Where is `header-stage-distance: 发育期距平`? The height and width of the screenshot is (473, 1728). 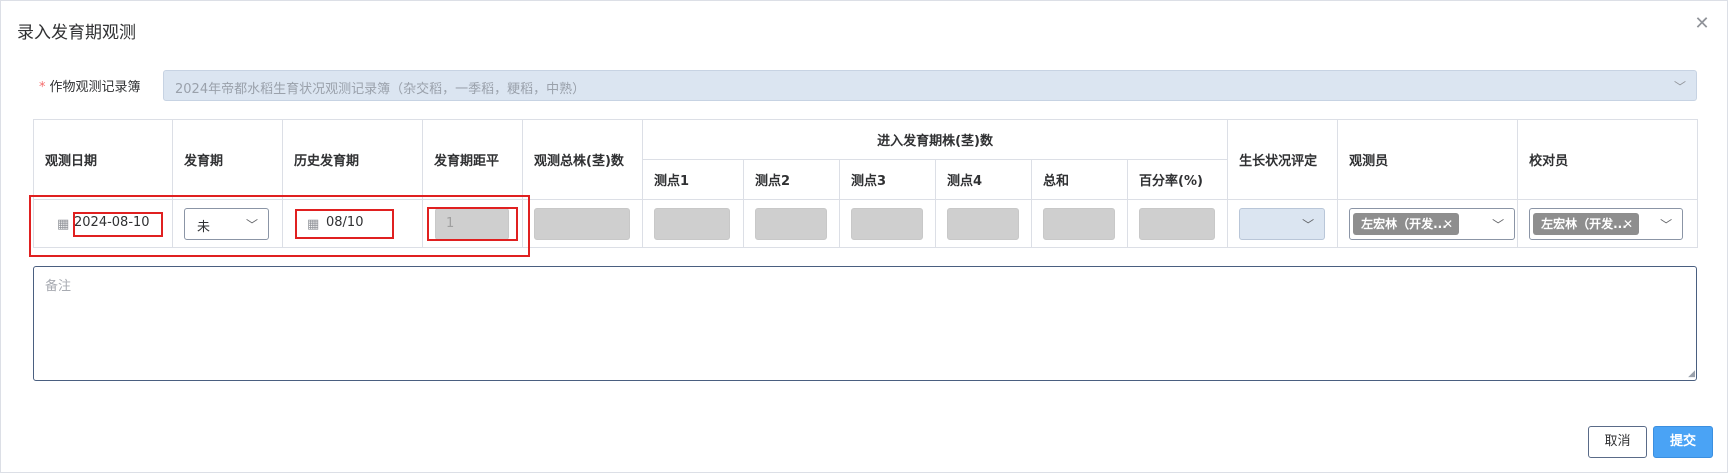
header-stage-distance: 发育期距平 is located at coordinates (472, 159).